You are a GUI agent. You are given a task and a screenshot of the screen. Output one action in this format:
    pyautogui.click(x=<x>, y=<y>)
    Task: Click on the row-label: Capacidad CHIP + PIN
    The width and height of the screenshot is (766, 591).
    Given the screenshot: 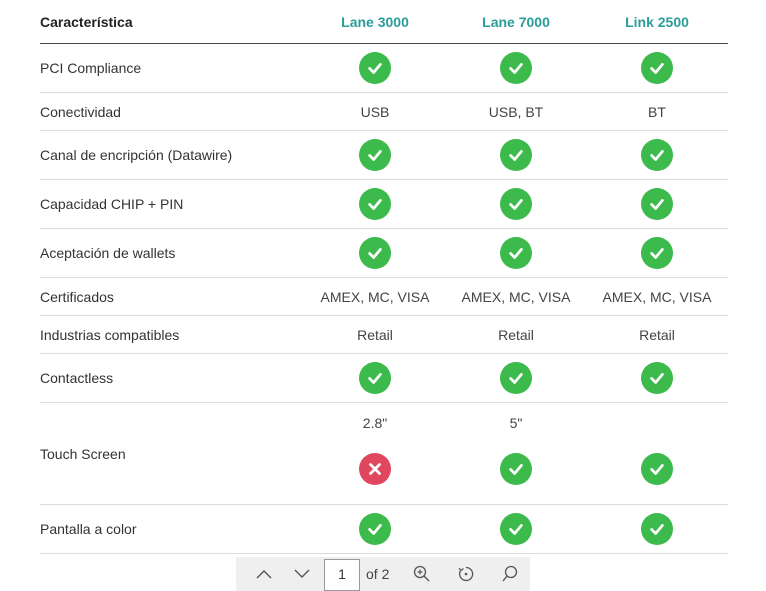 What is the action you would take?
    pyautogui.click(x=112, y=204)
    